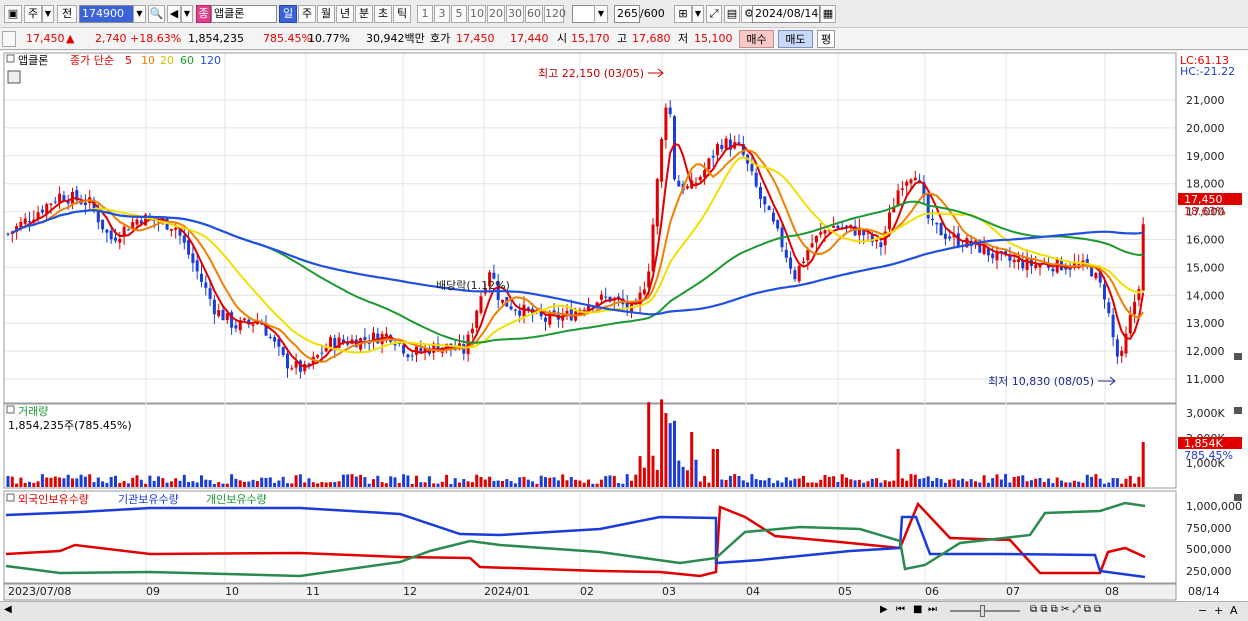  I want to click on prev-button: 전, so click(67, 14).